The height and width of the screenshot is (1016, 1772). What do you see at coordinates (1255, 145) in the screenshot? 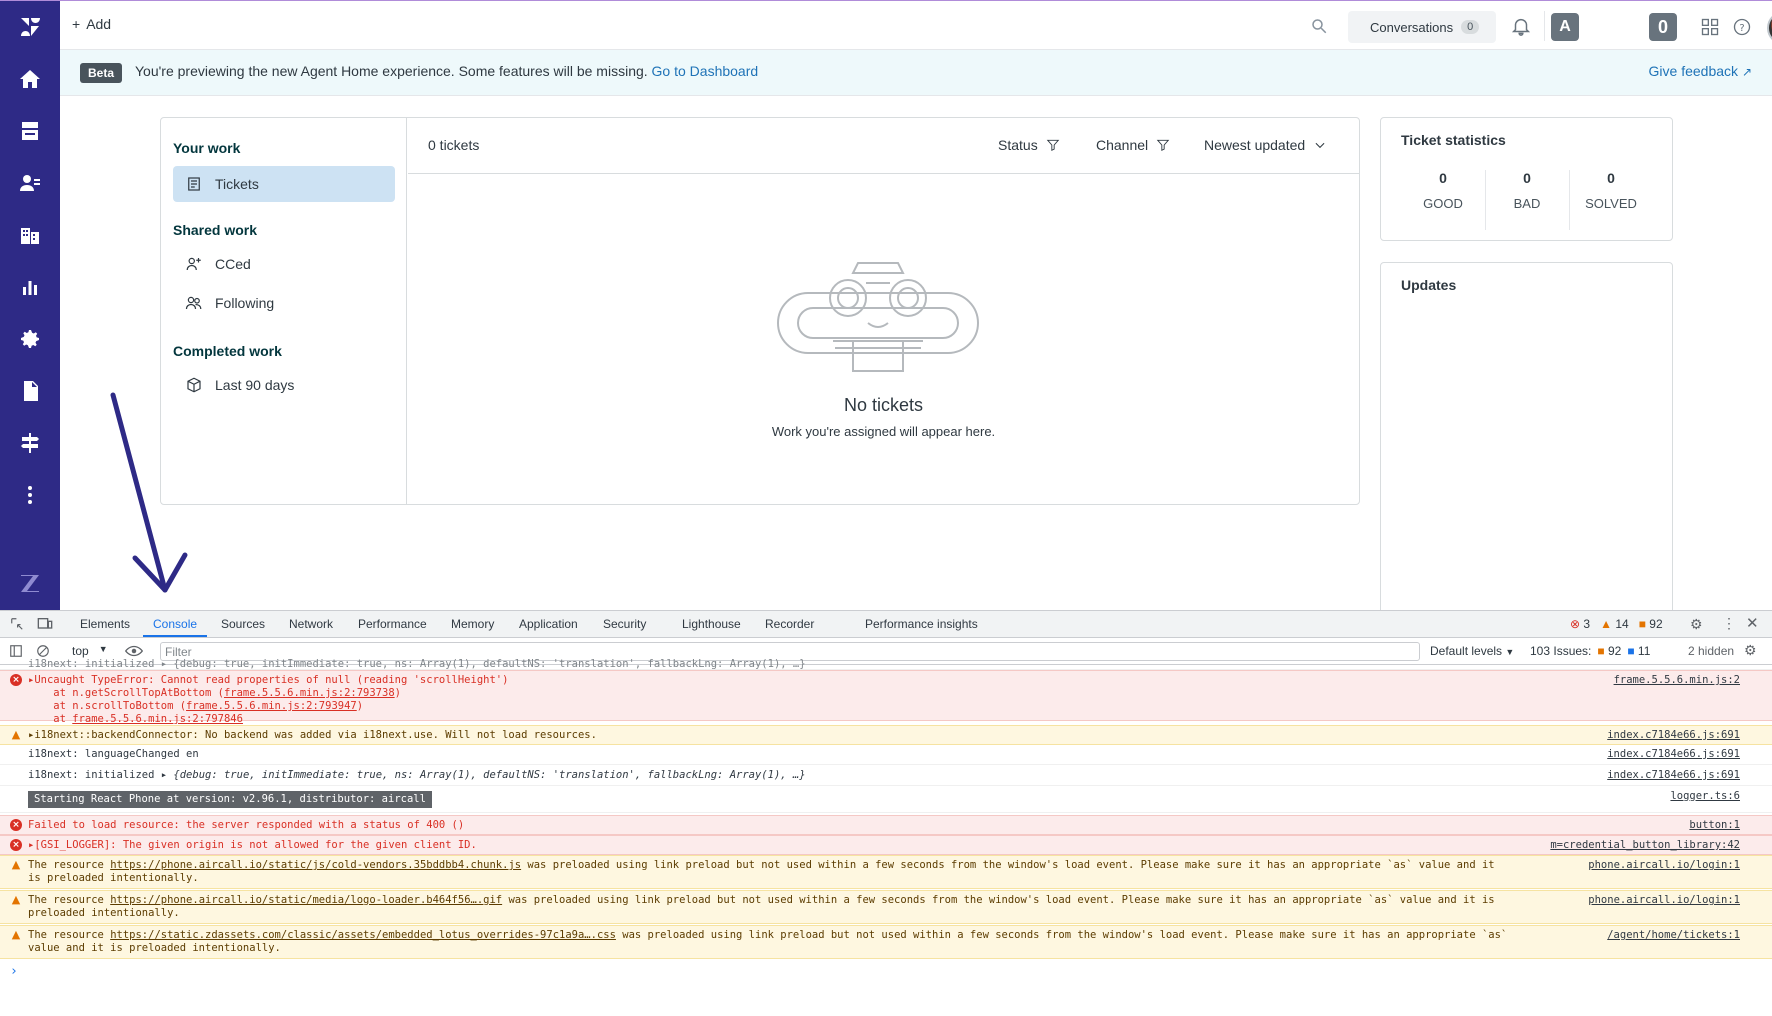
I see `sort-label: Newest updated` at bounding box center [1255, 145].